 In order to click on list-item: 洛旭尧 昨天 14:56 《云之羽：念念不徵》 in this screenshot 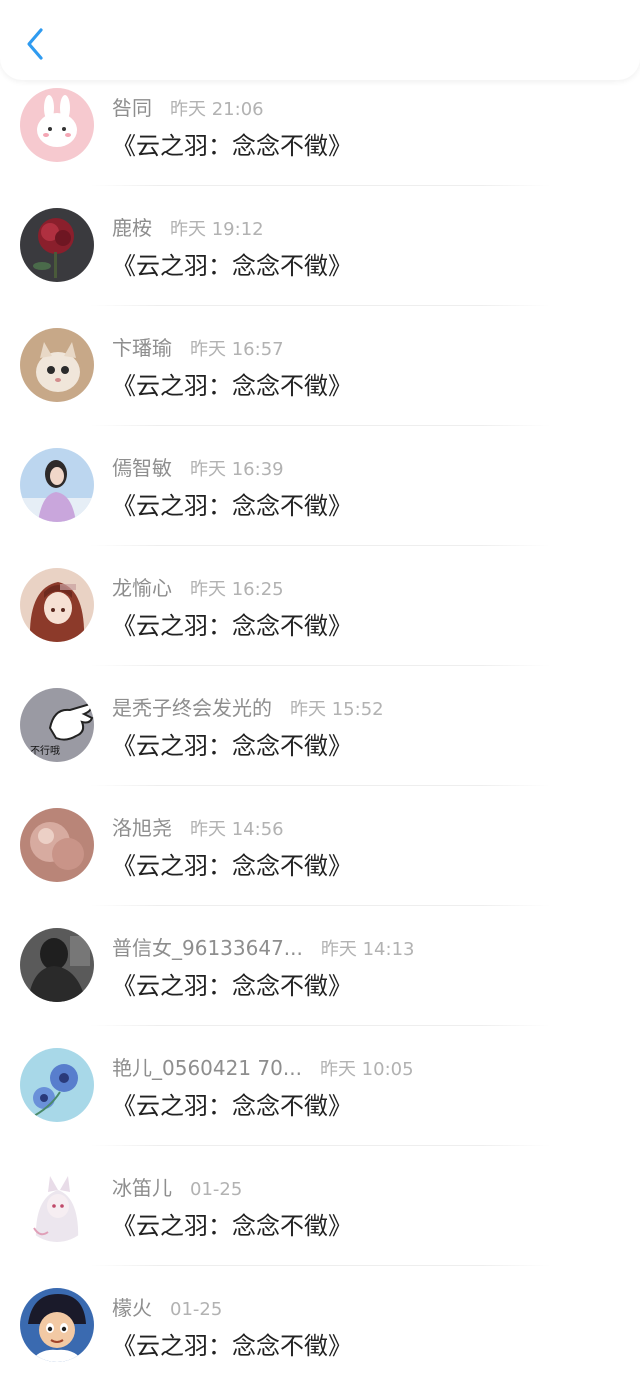, I will do `click(320, 860)`.